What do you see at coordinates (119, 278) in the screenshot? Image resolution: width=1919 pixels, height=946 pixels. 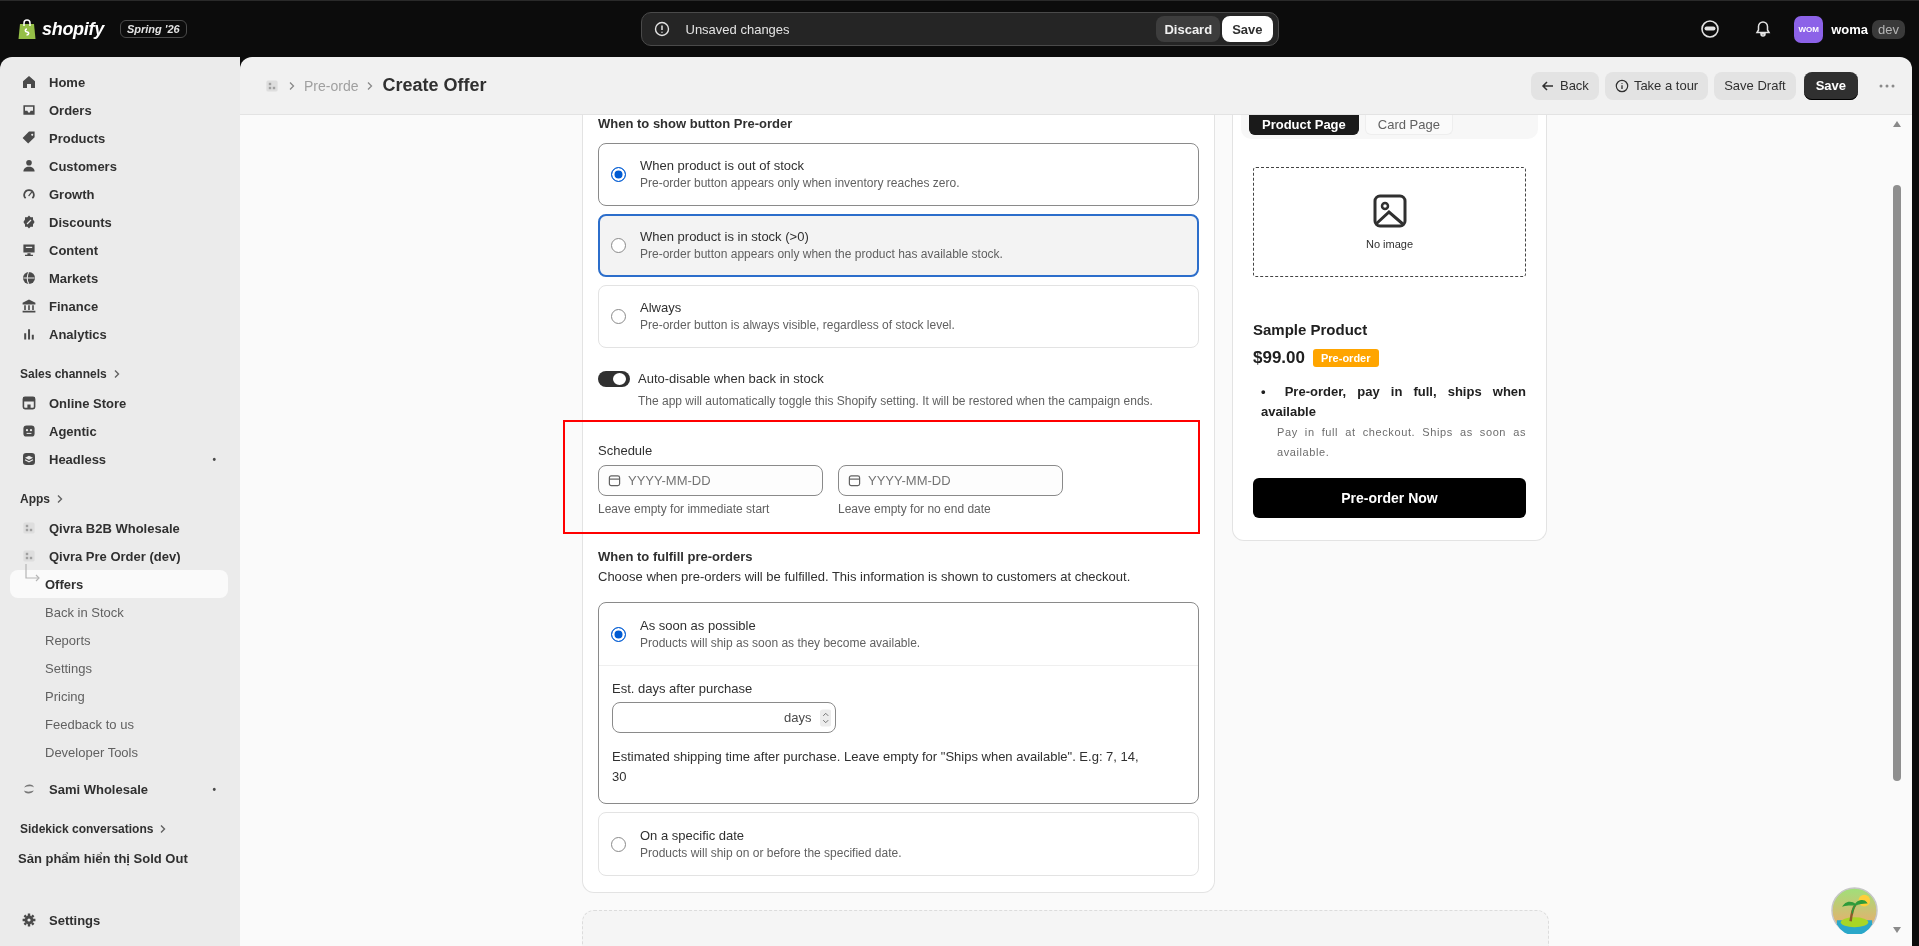 I see `nav-item: Markets` at bounding box center [119, 278].